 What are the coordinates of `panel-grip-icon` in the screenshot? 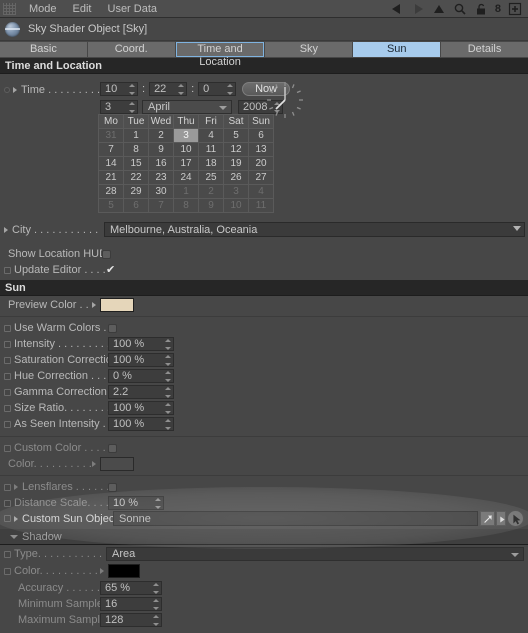 It's located at (9, 8).